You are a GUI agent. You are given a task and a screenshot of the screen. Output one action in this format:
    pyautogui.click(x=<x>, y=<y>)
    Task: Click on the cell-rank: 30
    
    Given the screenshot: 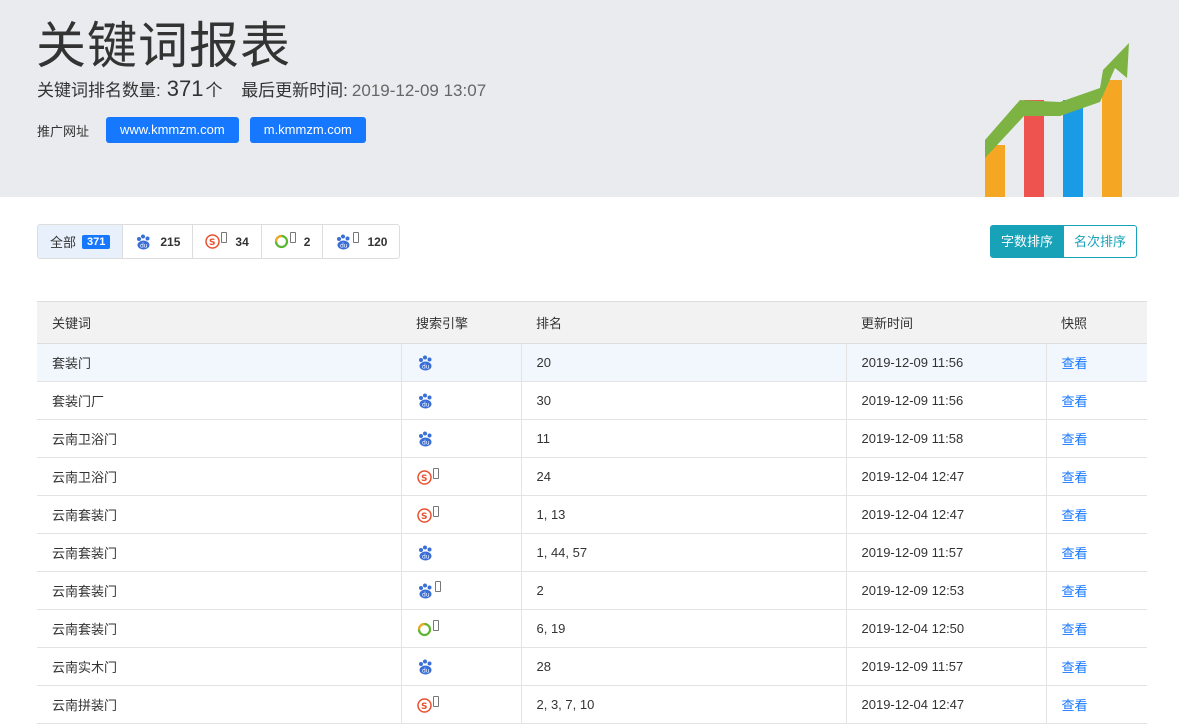 What is the action you would take?
    pyautogui.click(x=684, y=400)
    